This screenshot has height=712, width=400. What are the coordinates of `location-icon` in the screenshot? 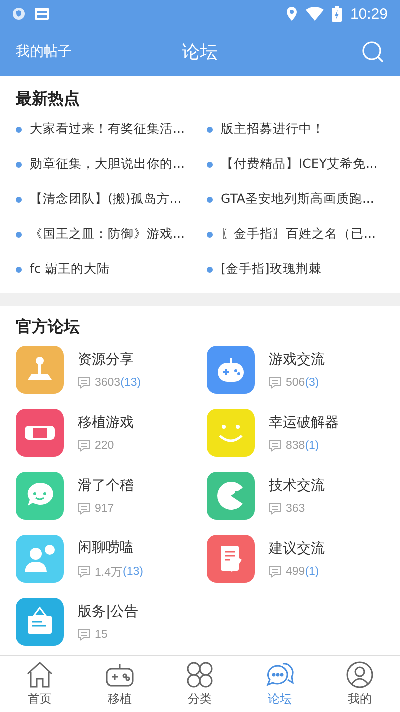 It's located at (292, 14).